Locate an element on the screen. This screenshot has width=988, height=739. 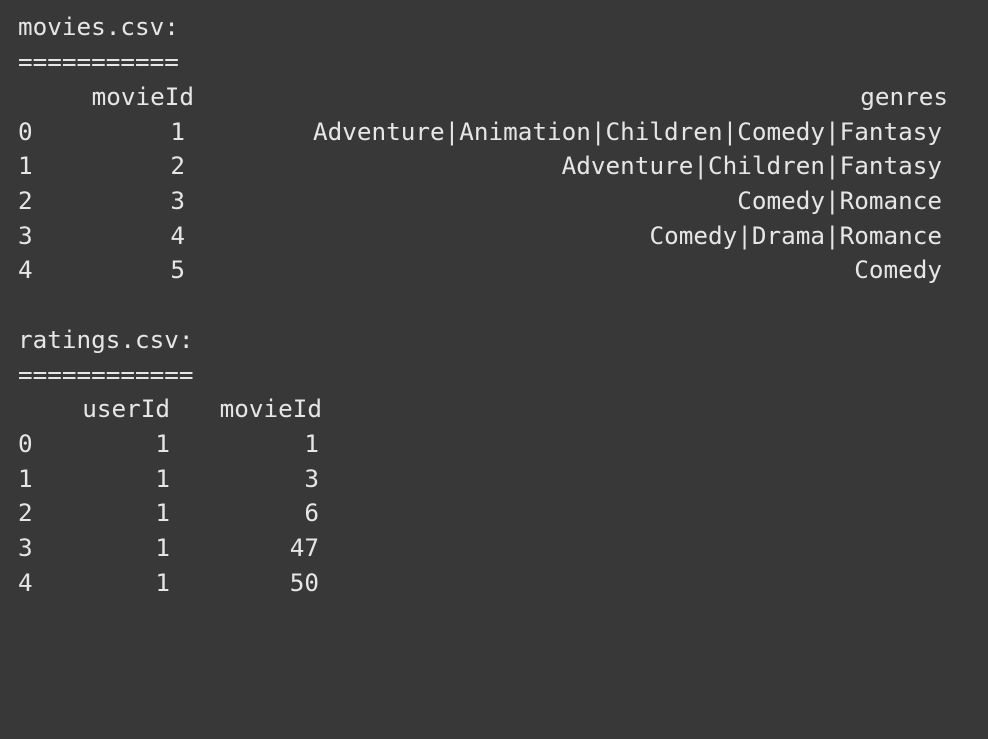
genres-cell: Comedy|Drama|Romance is located at coordinates (795, 235).